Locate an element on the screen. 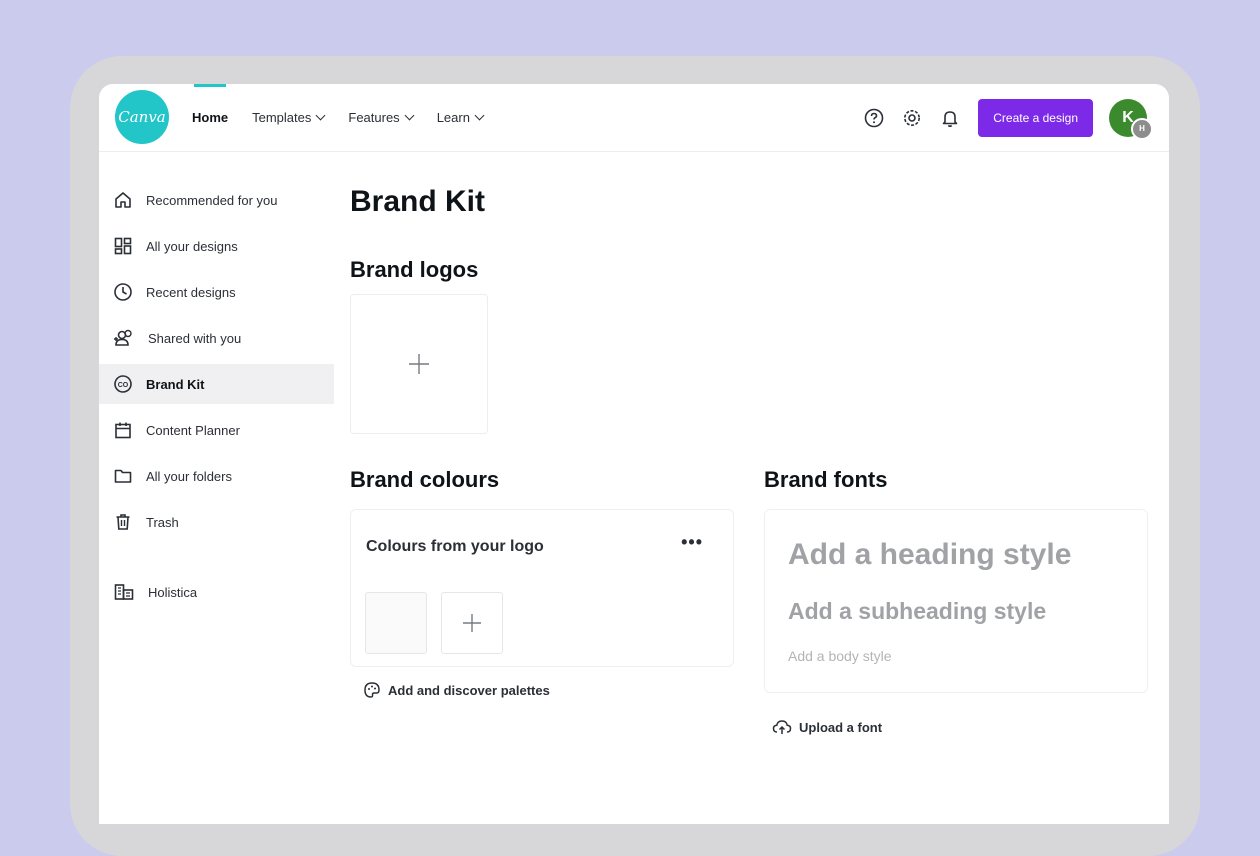  nav-templates: Templates is located at coordinates (289, 117).